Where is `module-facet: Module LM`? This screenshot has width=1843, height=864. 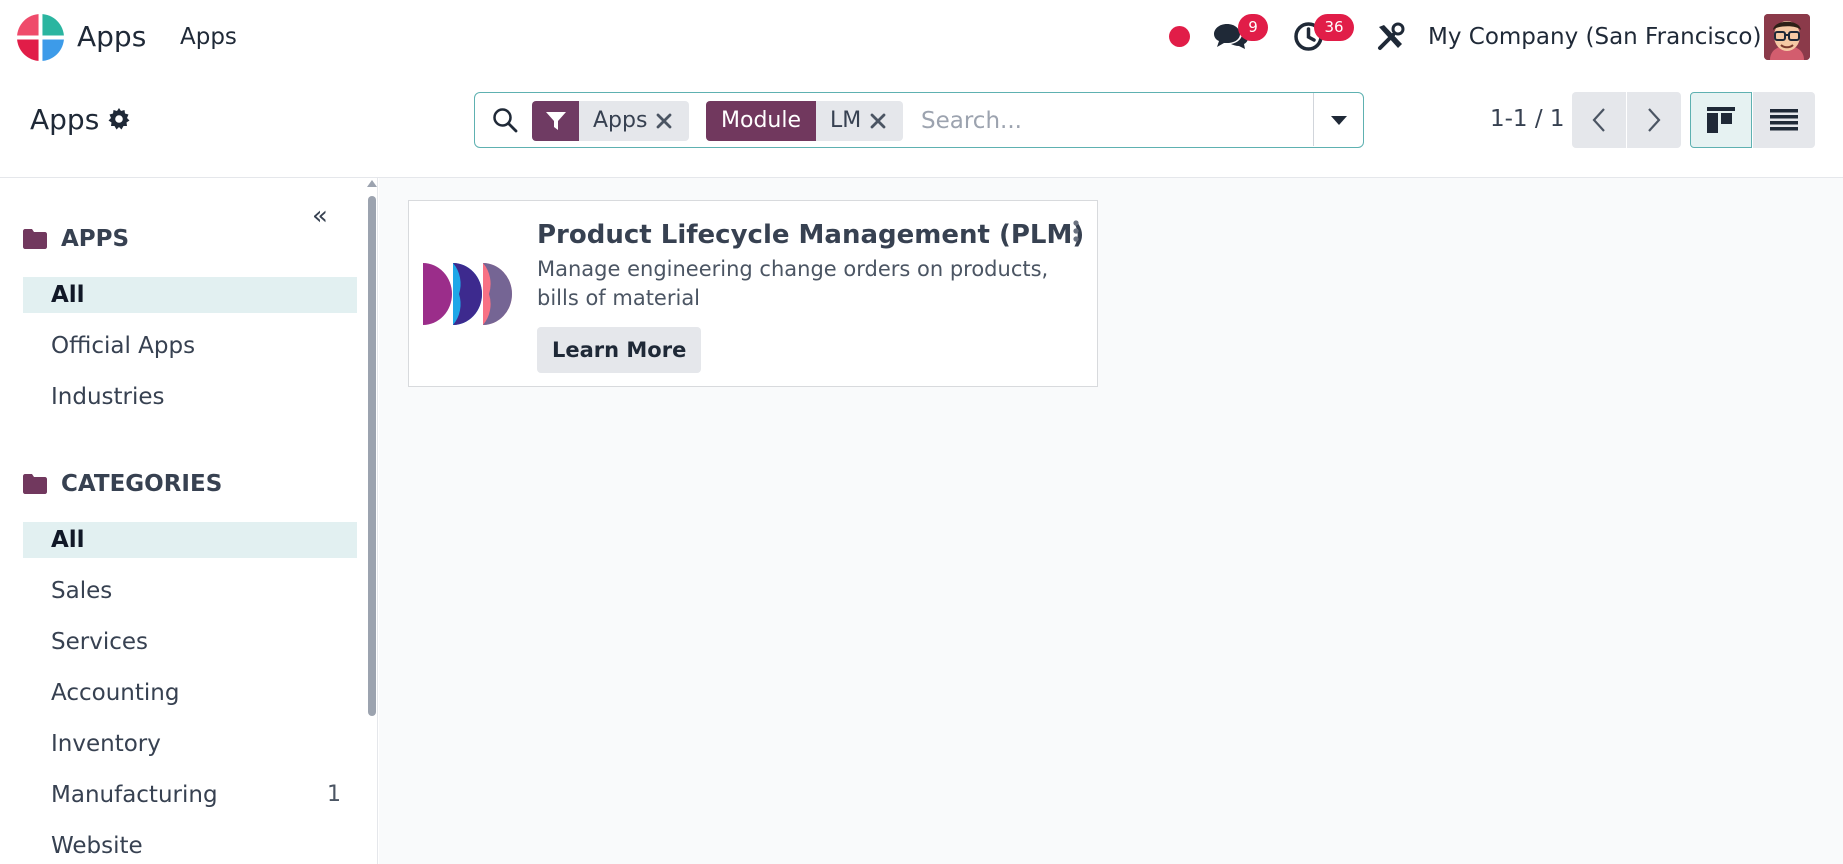
module-facet: Module LM is located at coordinates (805, 121).